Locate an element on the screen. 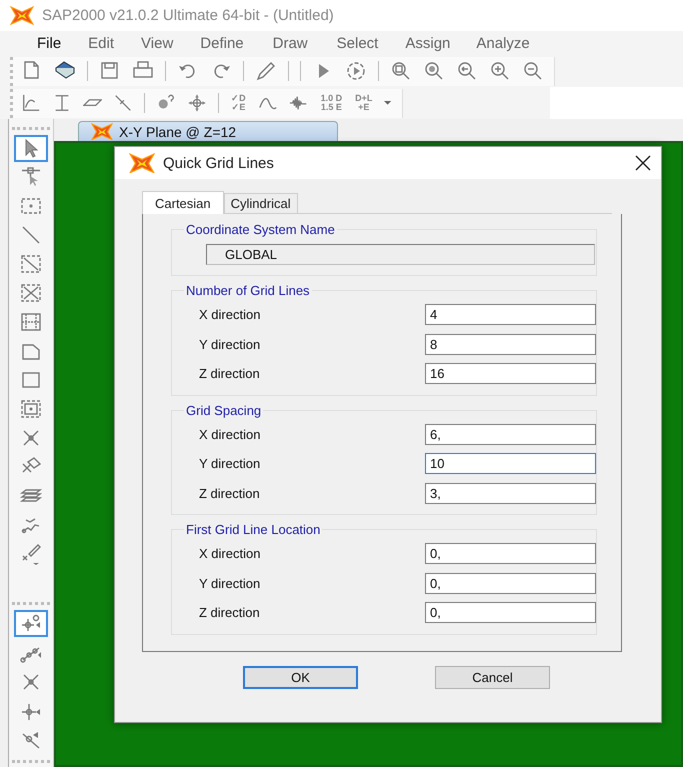 This screenshot has height=767, width=683. plate-icon is located at coordinates (92, 103).